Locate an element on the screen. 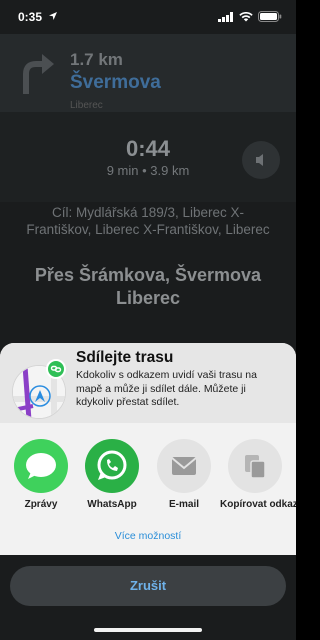 This screenshot has height=640, width=320. navigation-banner: 1.7 km Švermova Liberec is located at coordinates (148, 73).